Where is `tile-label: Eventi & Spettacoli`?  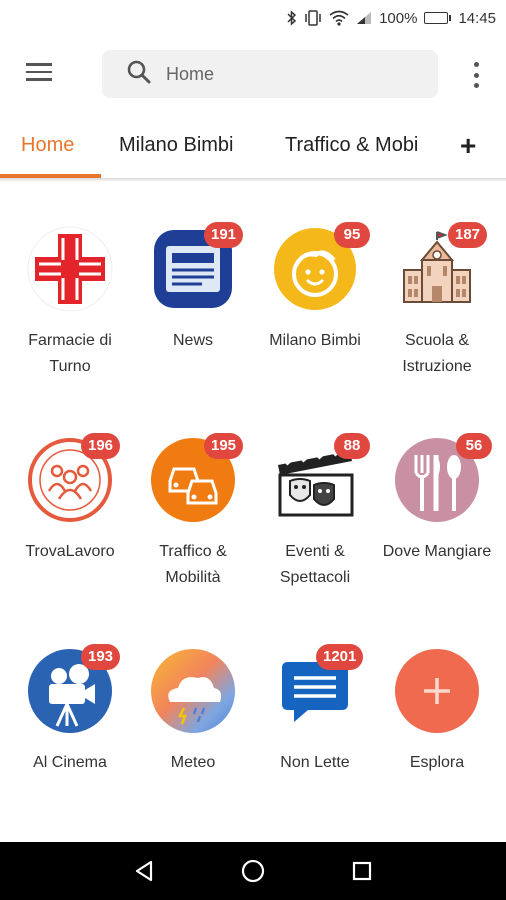 tile-label: Eventi & Spettacoli is located at coordinates (315, 564).